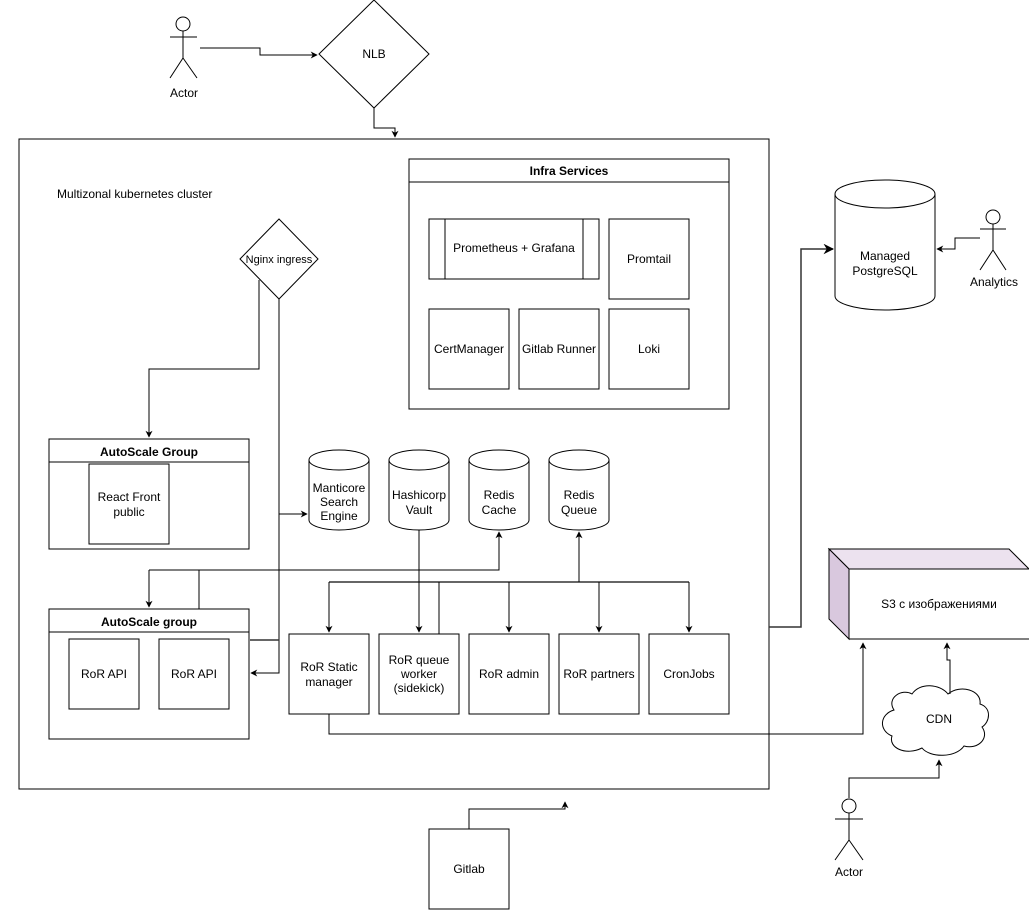 This screenshot has width=1029, height=910. I want to click on svg-text: S3 с изображениями, so click(939, 604).